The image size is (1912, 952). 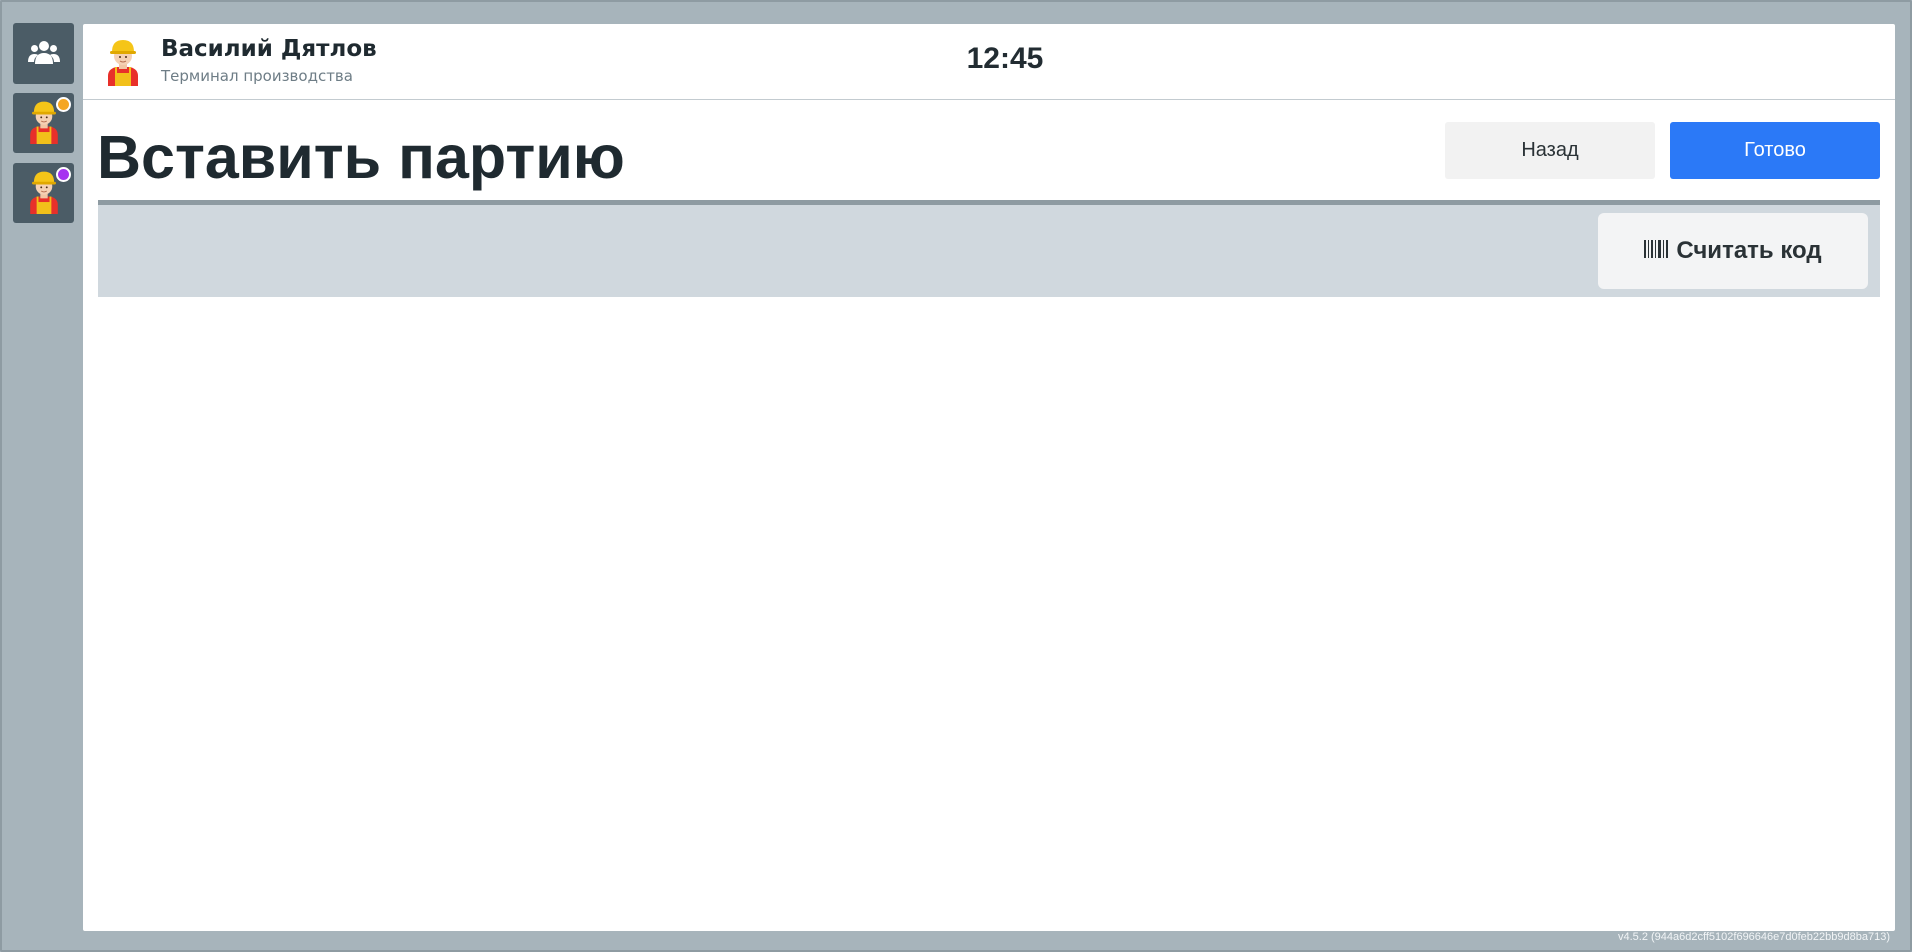 I want to click on clock: 12:45, so click(x=1005, y=58).